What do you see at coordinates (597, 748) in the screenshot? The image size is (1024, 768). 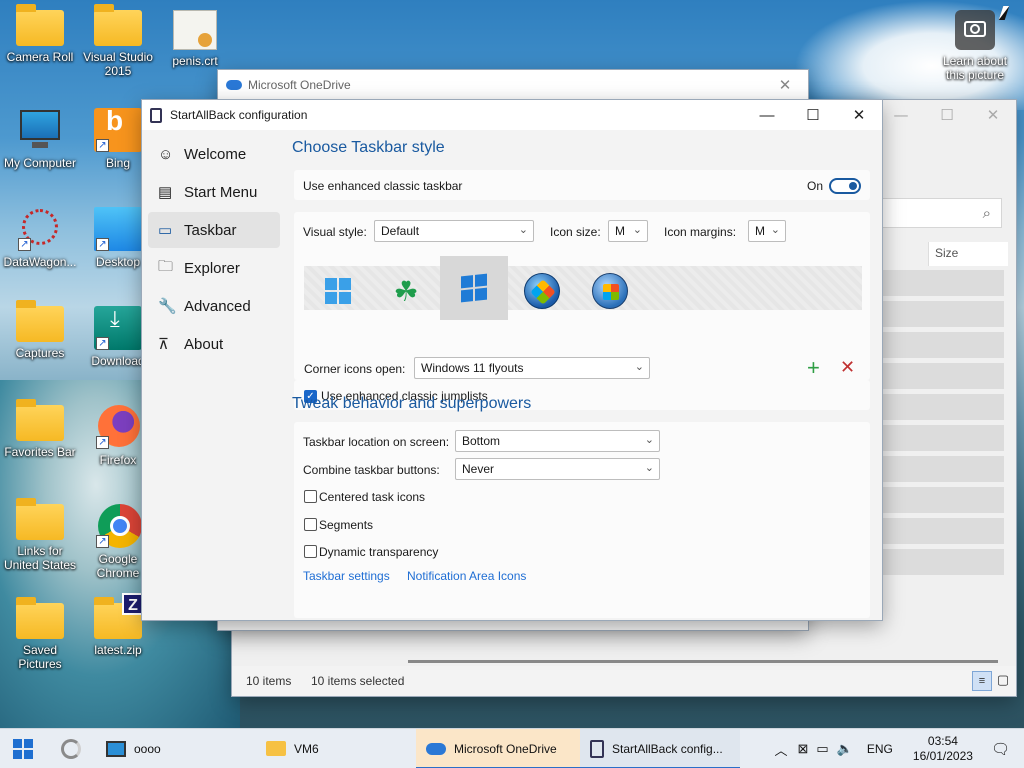 I see `app-icon` at bounding box center [597, 748].